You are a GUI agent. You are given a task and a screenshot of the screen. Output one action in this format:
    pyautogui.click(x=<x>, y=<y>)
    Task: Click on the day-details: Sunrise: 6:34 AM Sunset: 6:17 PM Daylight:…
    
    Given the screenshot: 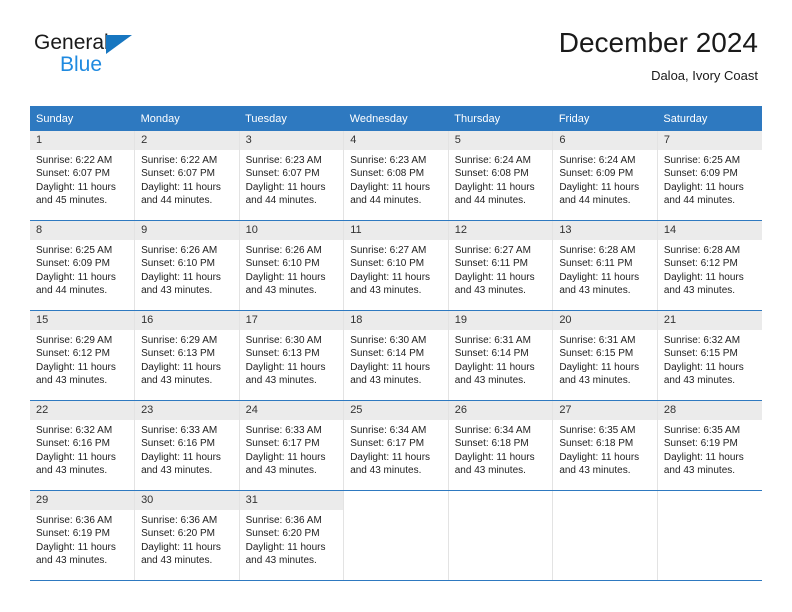 What is the action you would take?
    pyautogui.click(x=396, y=449)
    